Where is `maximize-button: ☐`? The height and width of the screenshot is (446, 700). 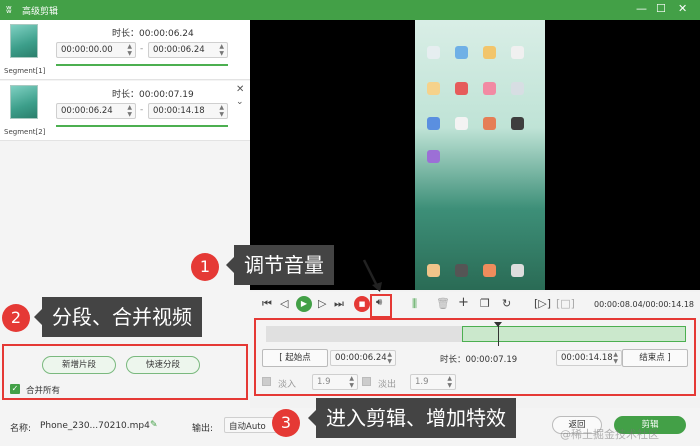 maximize-button: ☐ is located at coordinates (661, 8).